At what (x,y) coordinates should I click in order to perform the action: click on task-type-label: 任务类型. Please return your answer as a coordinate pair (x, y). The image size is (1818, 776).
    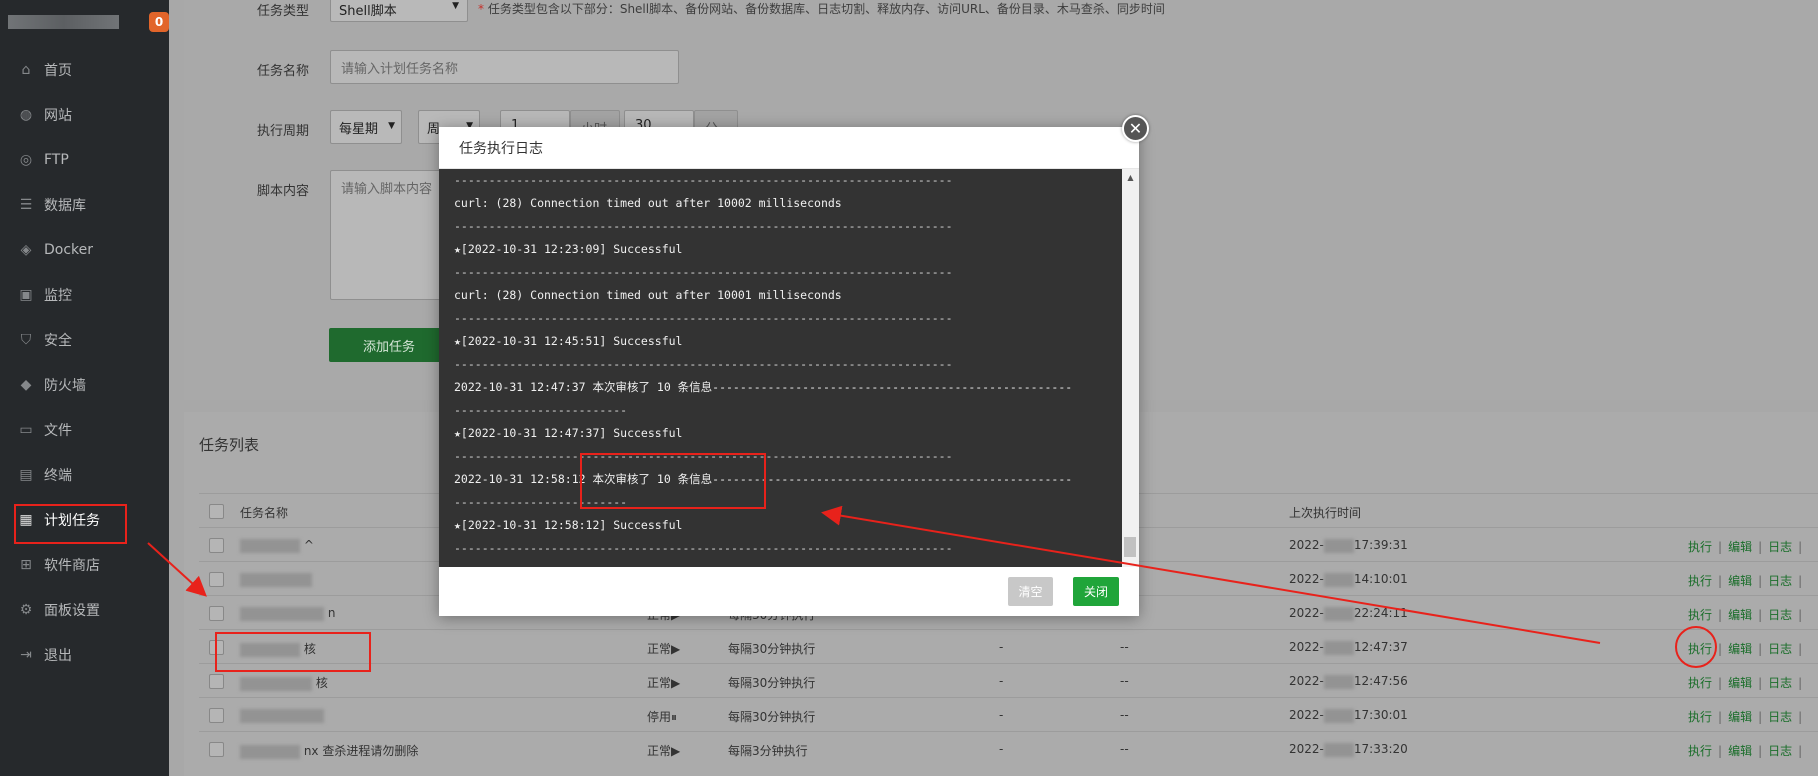
    Looking at the image, I should click on (283, 11).